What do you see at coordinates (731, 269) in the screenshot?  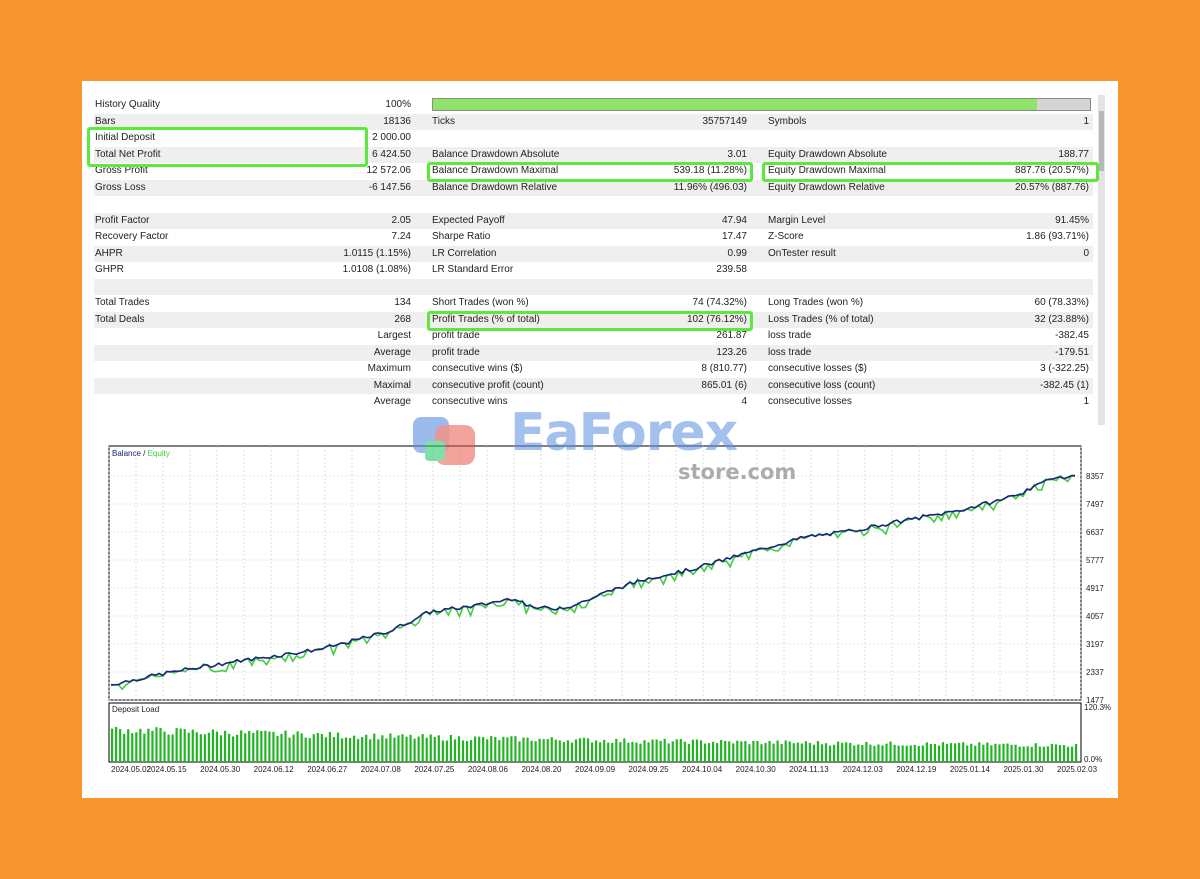 I see `stat-value: 239.58` at bounding box center [731, 269].